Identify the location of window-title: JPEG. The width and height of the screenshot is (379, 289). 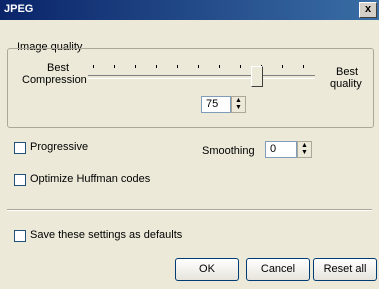
(19, 9).